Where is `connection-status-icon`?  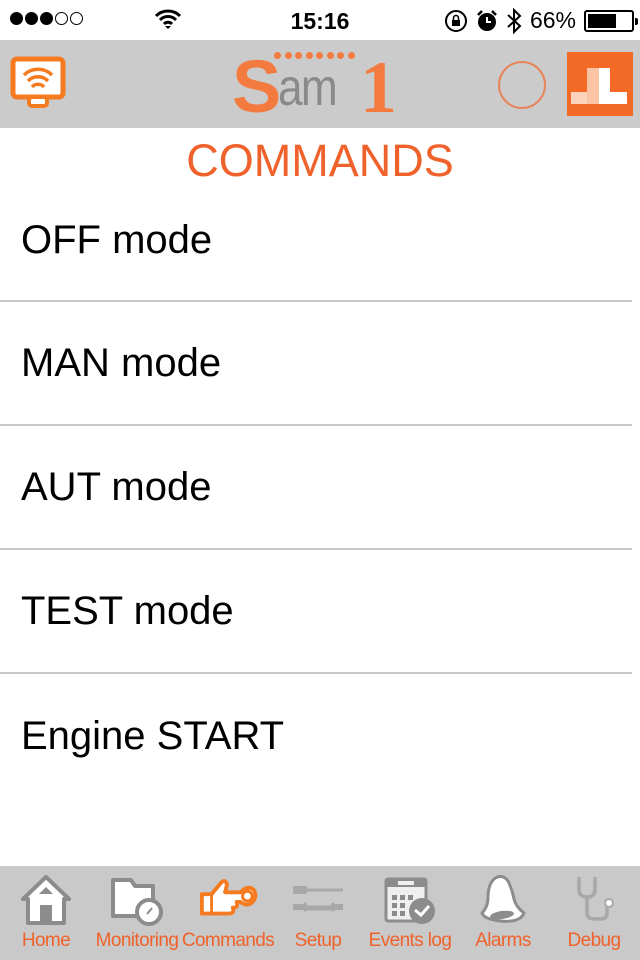 connection-status-icon is located at coordinates (522, 85).